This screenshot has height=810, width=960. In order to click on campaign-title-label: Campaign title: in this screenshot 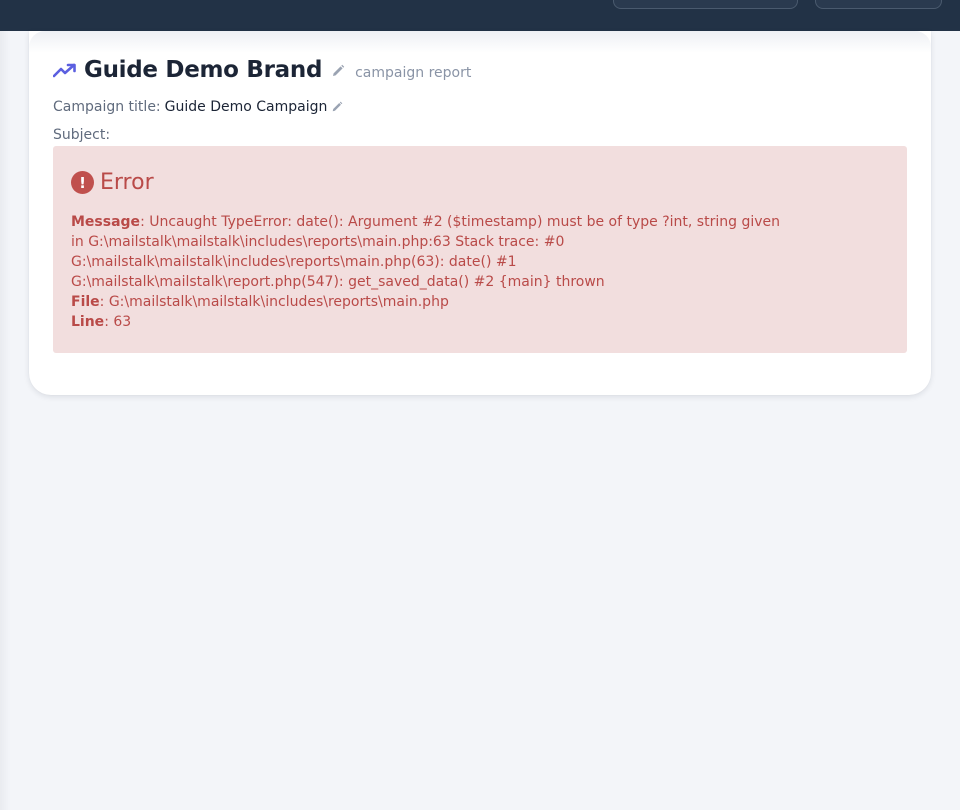, I will do `click(107, 107)`.